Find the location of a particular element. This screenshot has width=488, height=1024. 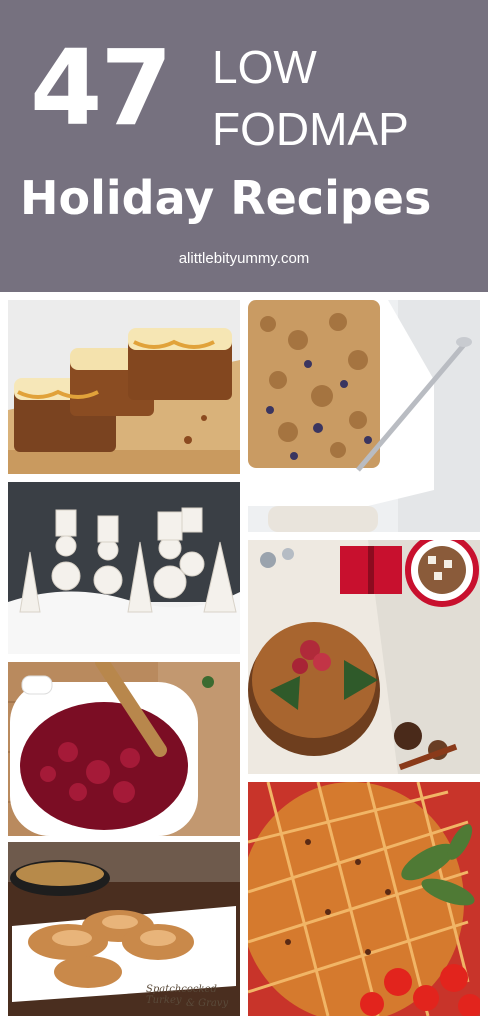

title-line-low: LOW is located at coordinates (264, 67).